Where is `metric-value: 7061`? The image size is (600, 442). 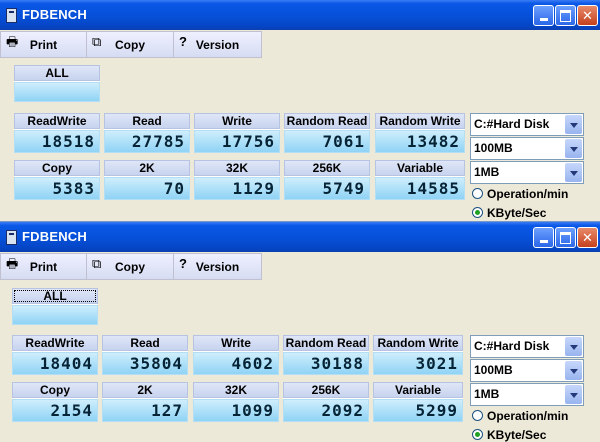 metric-value: 7061 is located at coordinates (327, 141).